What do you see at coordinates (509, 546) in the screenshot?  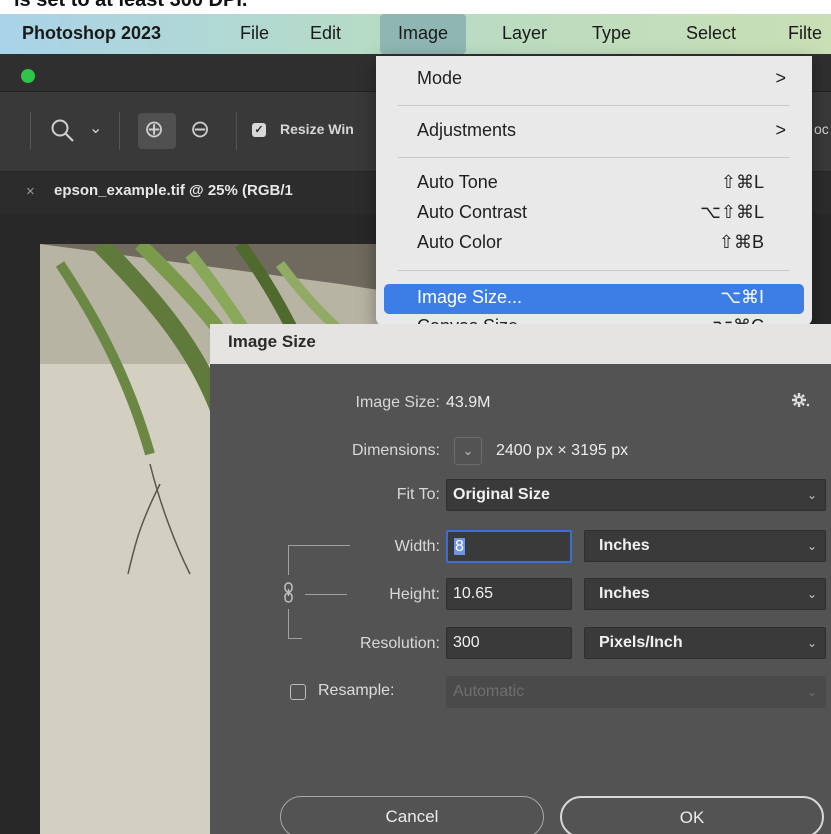 I see `width-input: 8` at bounding box center [509, 546].